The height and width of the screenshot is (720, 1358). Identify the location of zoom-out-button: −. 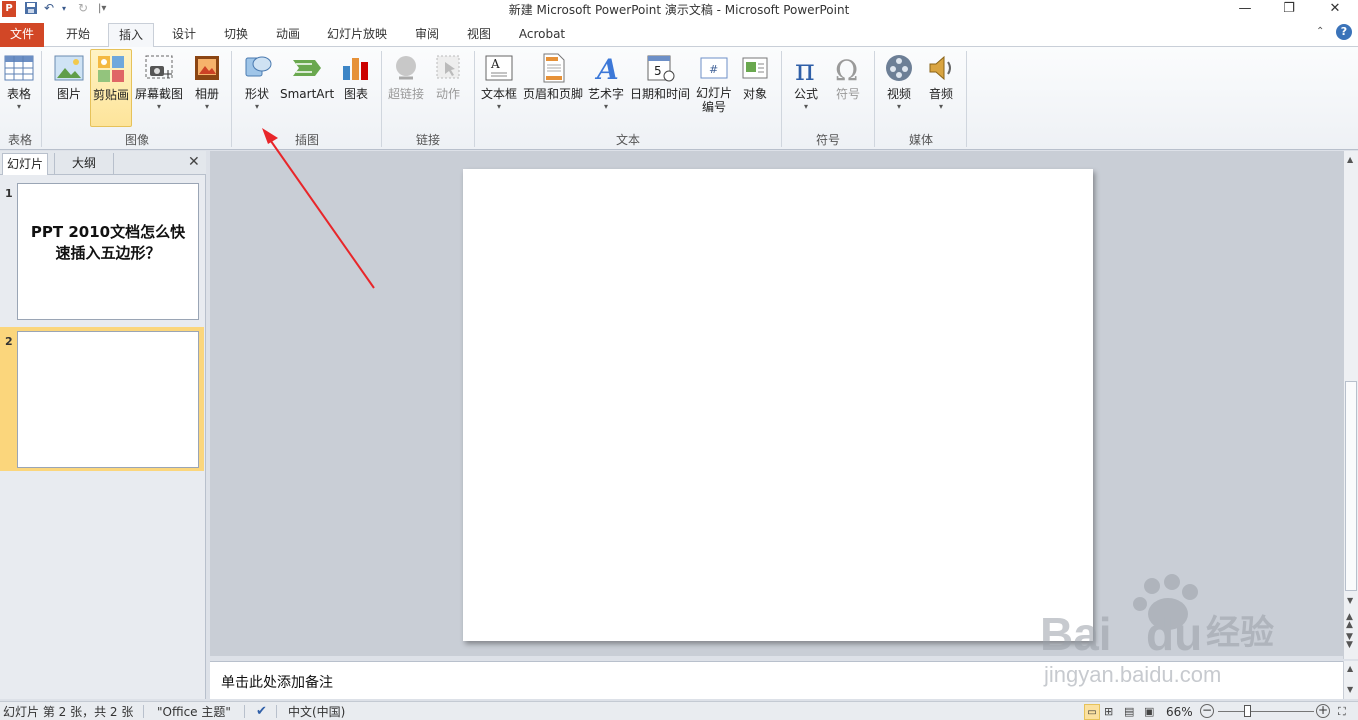
(1207, 711).